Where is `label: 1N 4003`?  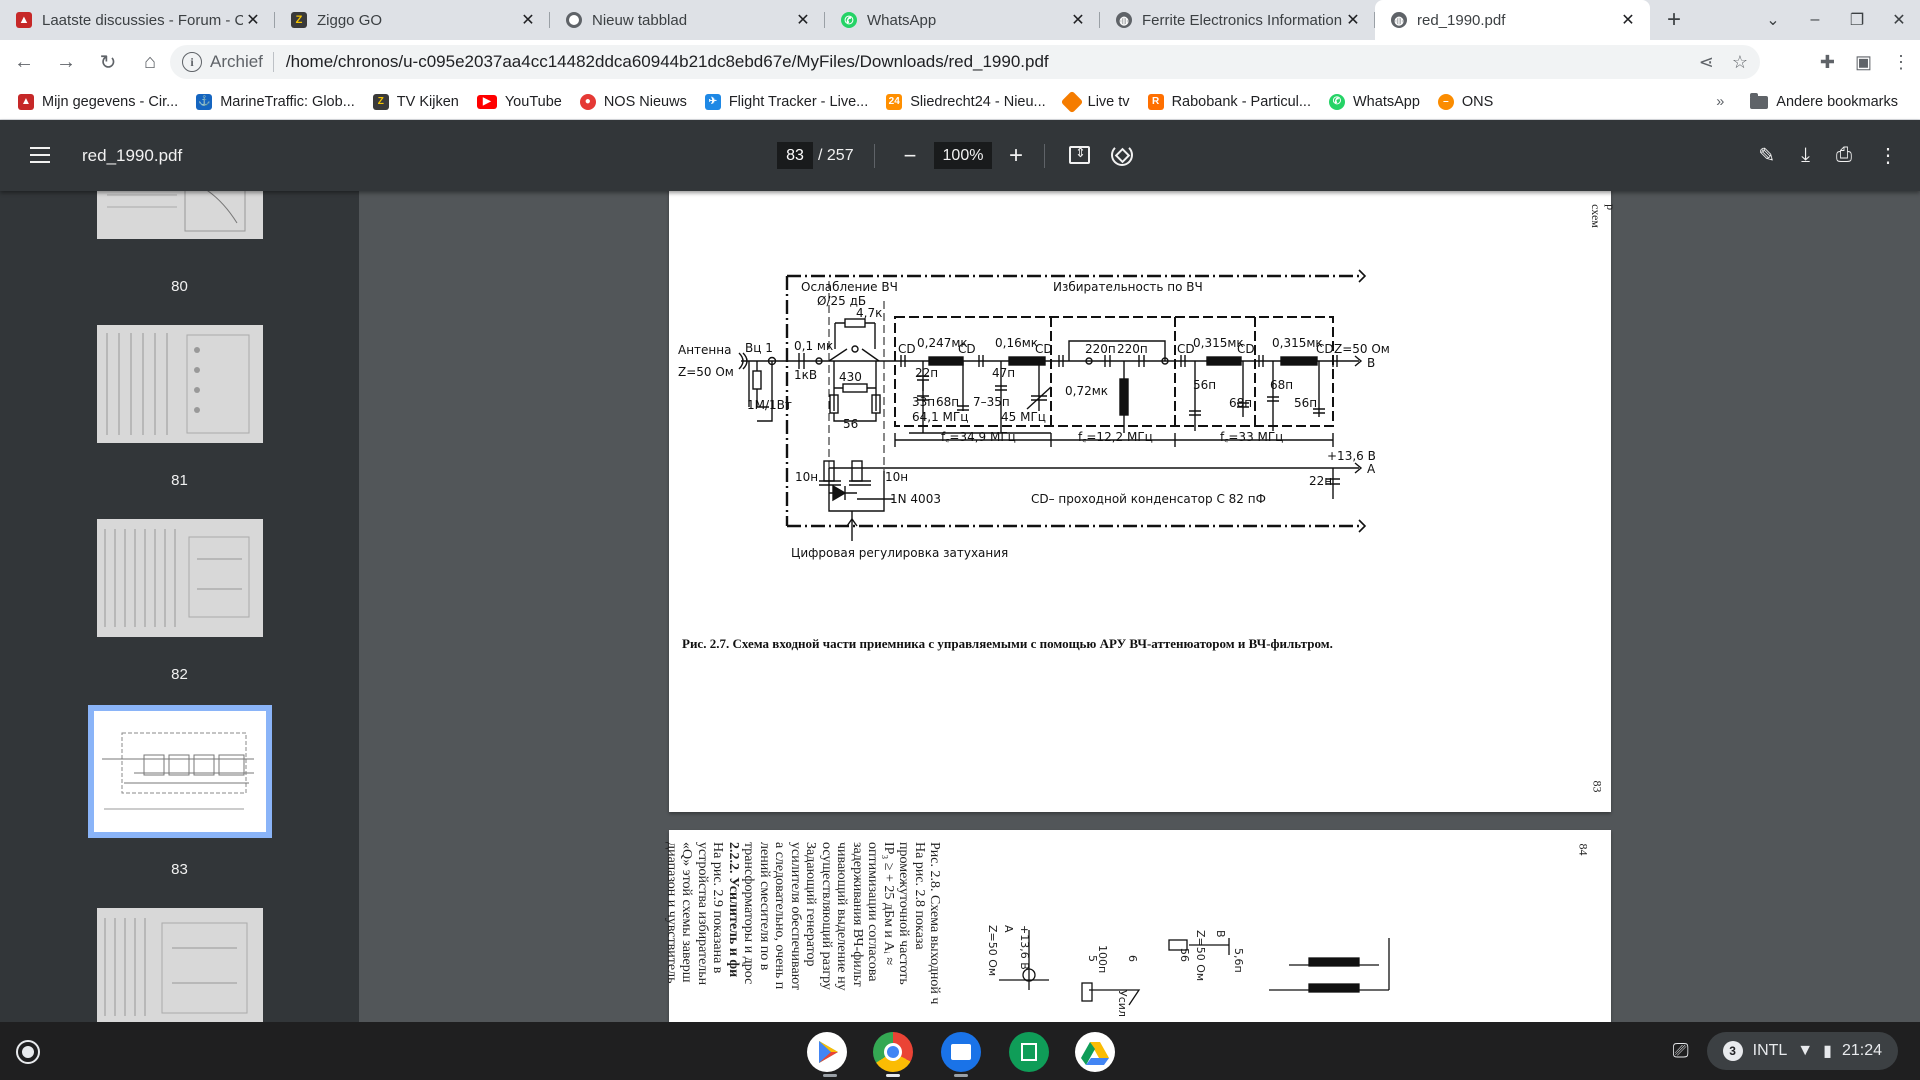 label: 1N 4003 is located at coordinates (915, 499).